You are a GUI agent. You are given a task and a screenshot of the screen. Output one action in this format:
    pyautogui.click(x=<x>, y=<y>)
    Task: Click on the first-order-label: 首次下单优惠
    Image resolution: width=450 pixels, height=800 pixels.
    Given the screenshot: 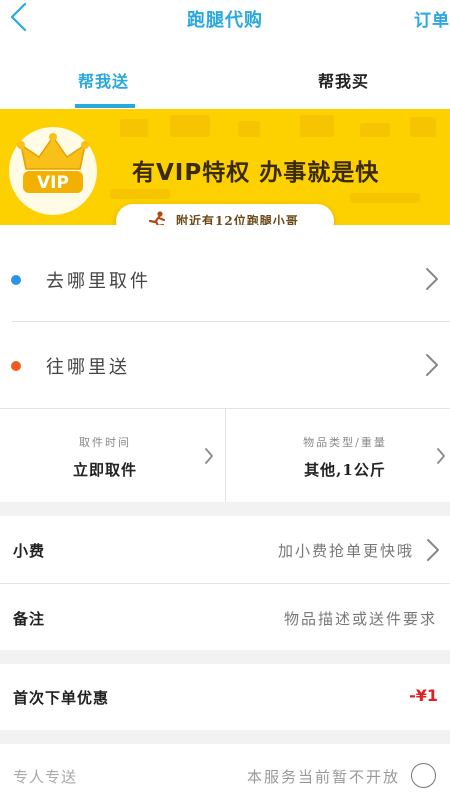 What is the action you would take?
    pyautogui.click(x=61, y=698)
    